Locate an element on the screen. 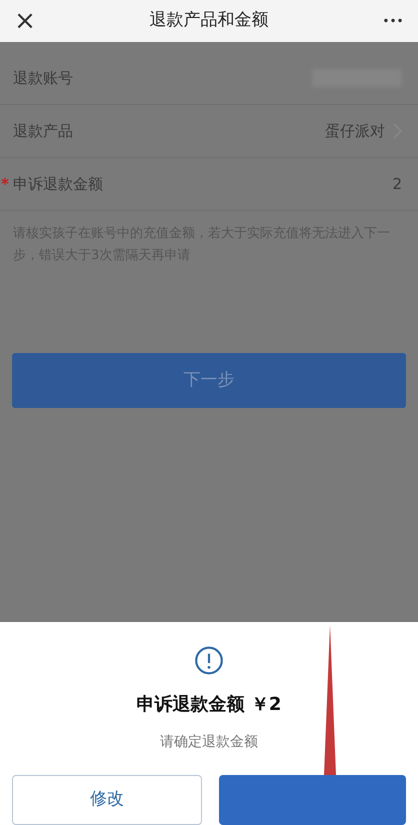  required-mark: * is located at coordinates (5, 184).